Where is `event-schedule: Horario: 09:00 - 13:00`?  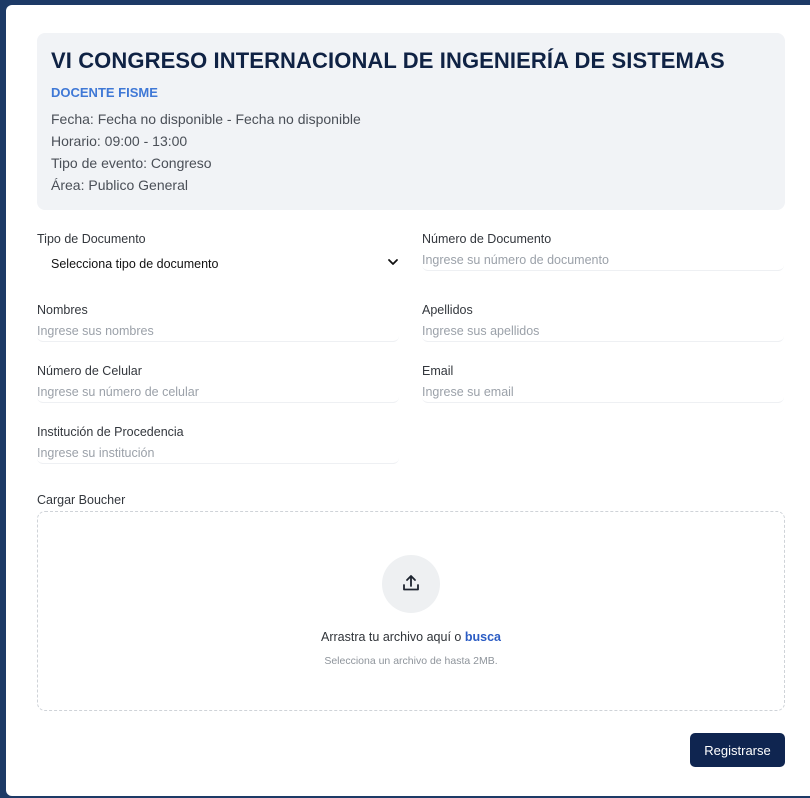 event-schedule: Horario: 09:00 - 13:00 is located at coordinates (119, 141).